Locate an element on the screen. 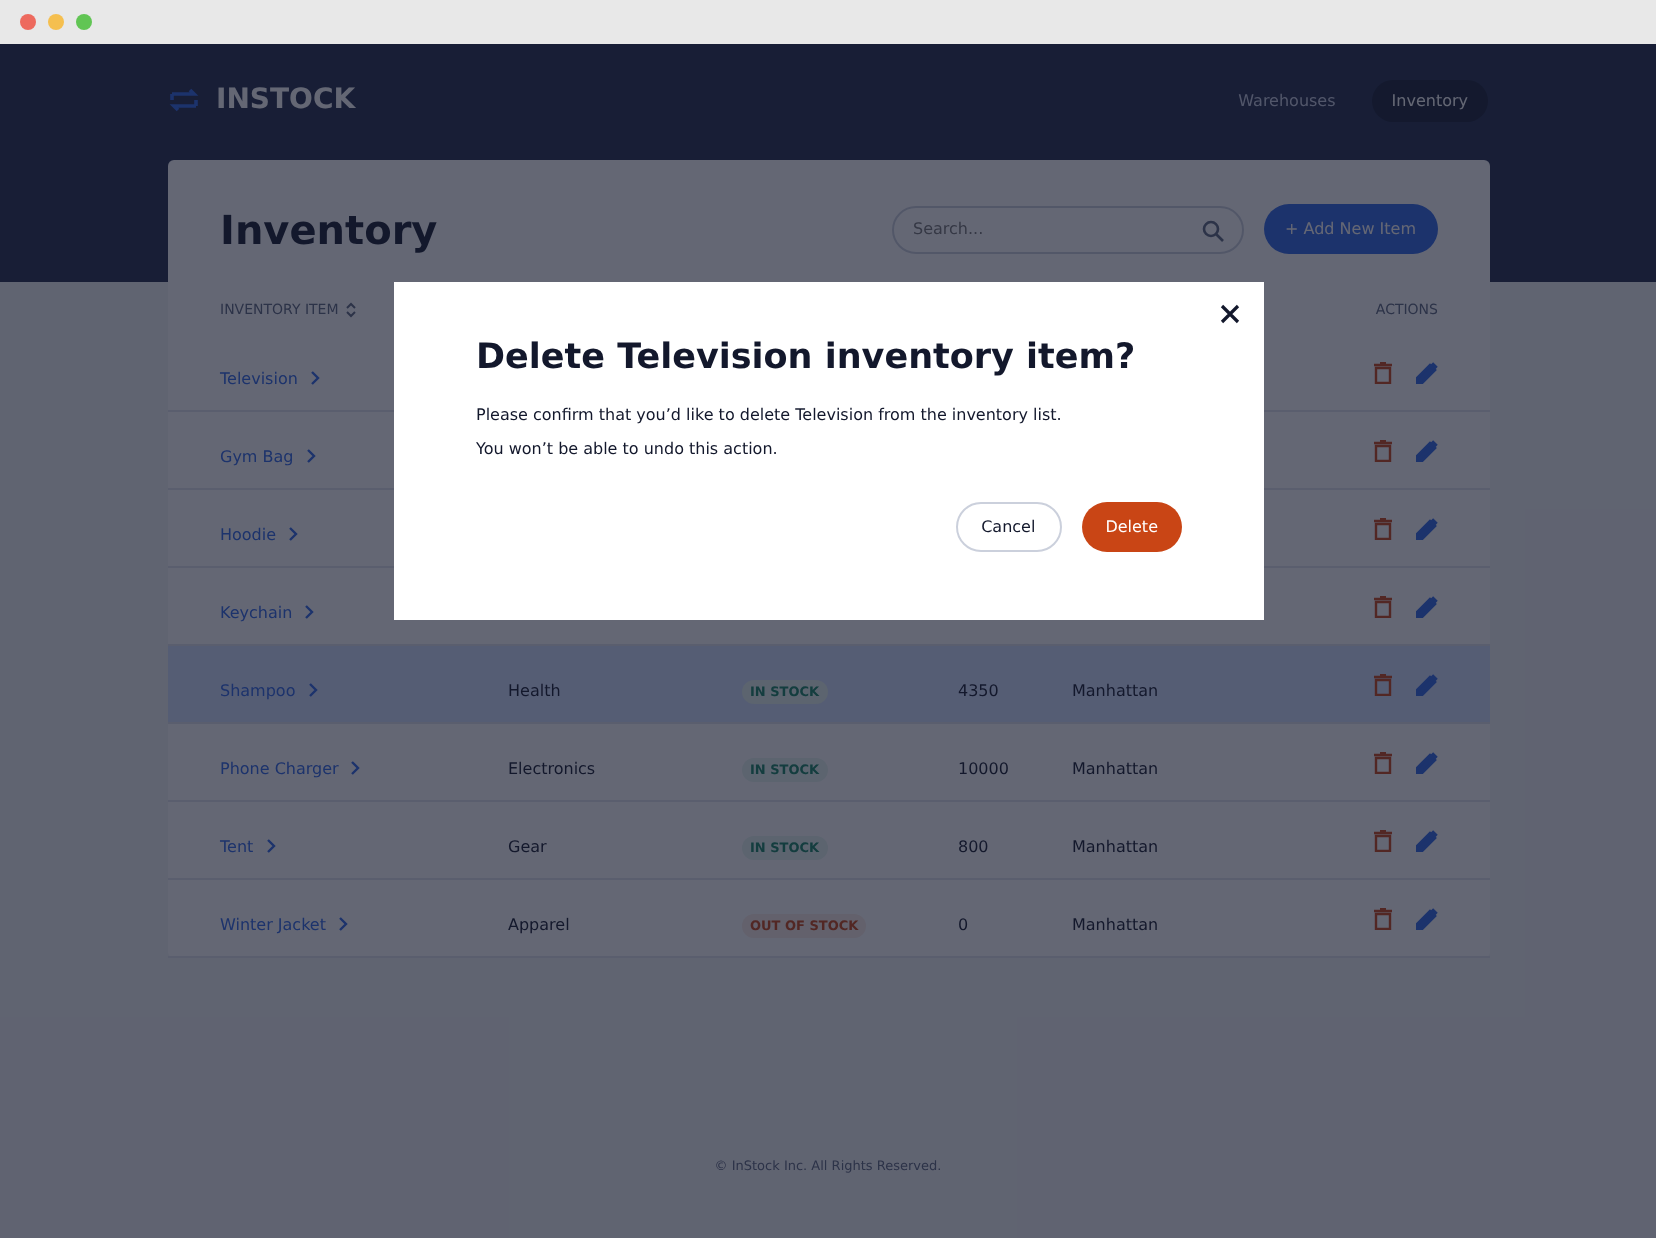 Image resolution: width=1656 pixels, height=1238 pixels. logo-icon is located at coordinates (184, 100).